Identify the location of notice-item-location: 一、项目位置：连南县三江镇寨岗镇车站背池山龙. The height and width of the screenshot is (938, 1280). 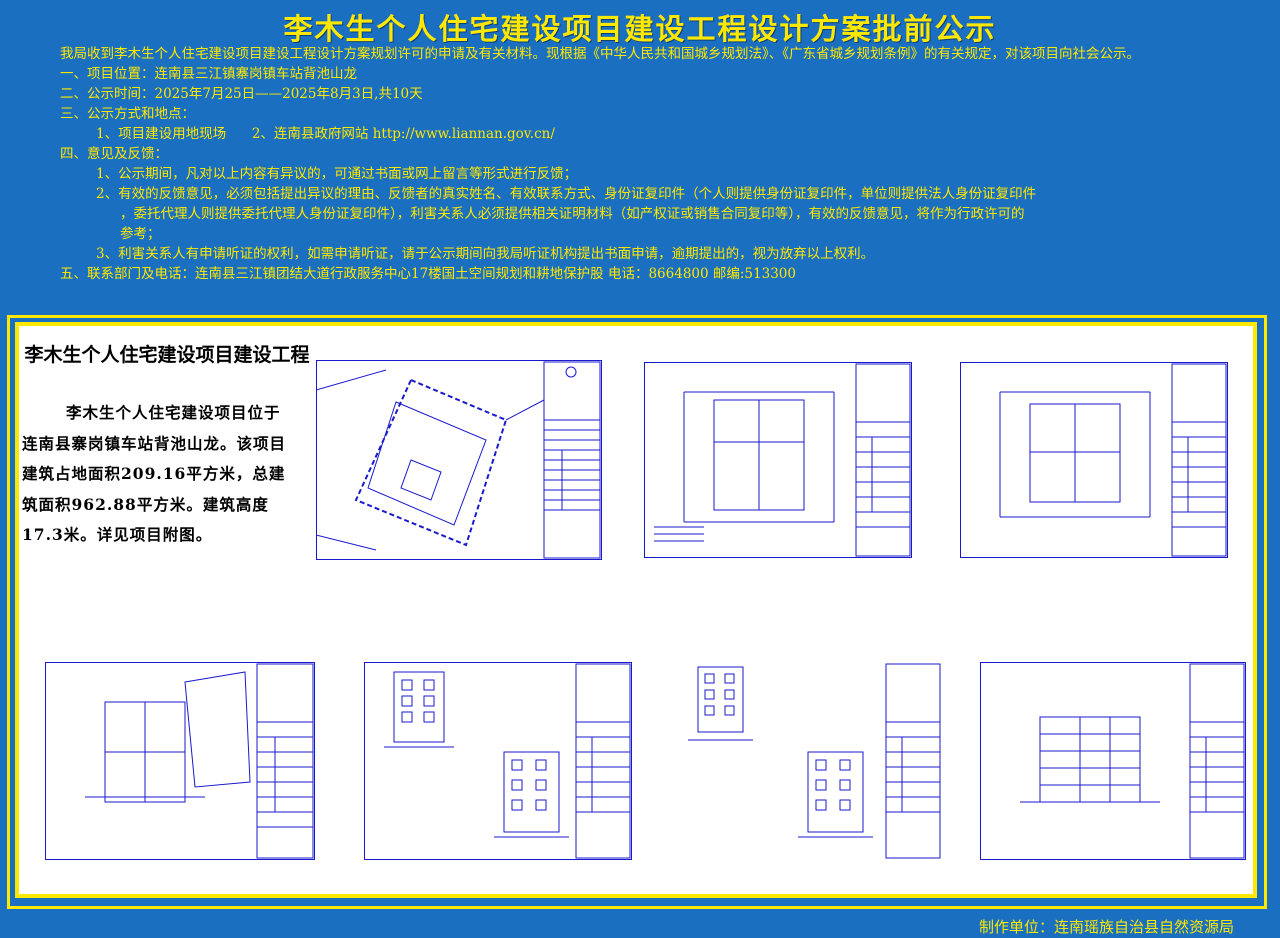
(208, 74).